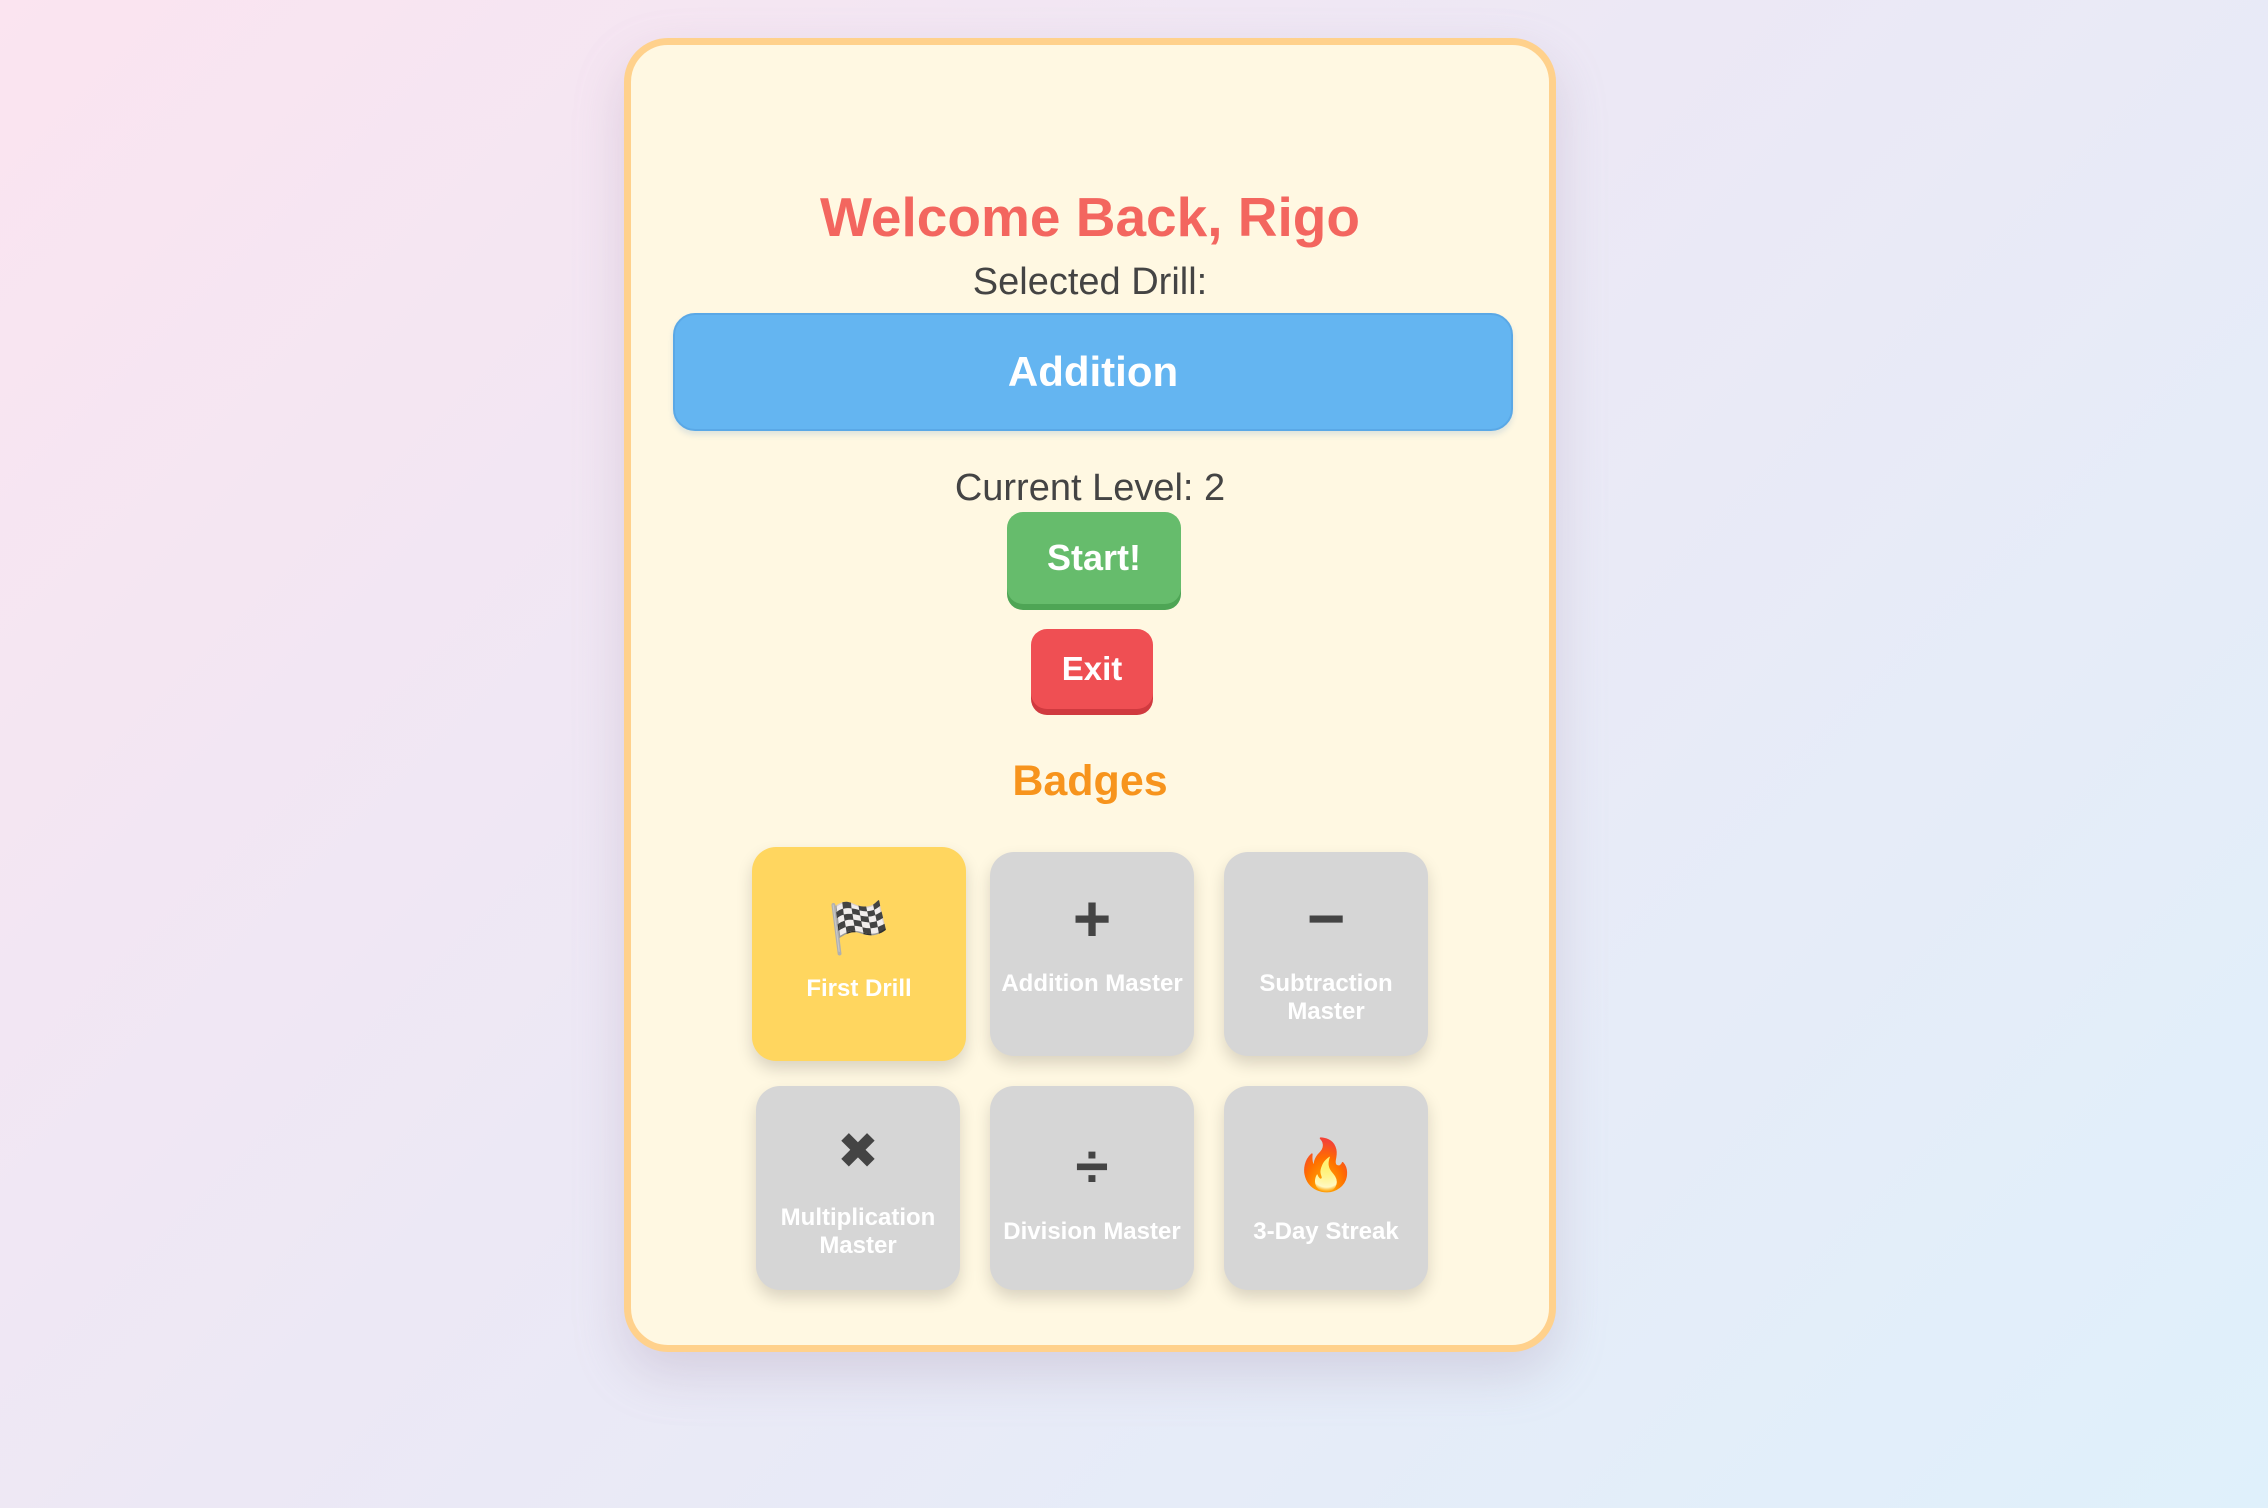  Describe the element at coordinates (858, 1188) in the screenshot. I see `badge-multiplication-master: ✖ Multiplication Master` at that location.